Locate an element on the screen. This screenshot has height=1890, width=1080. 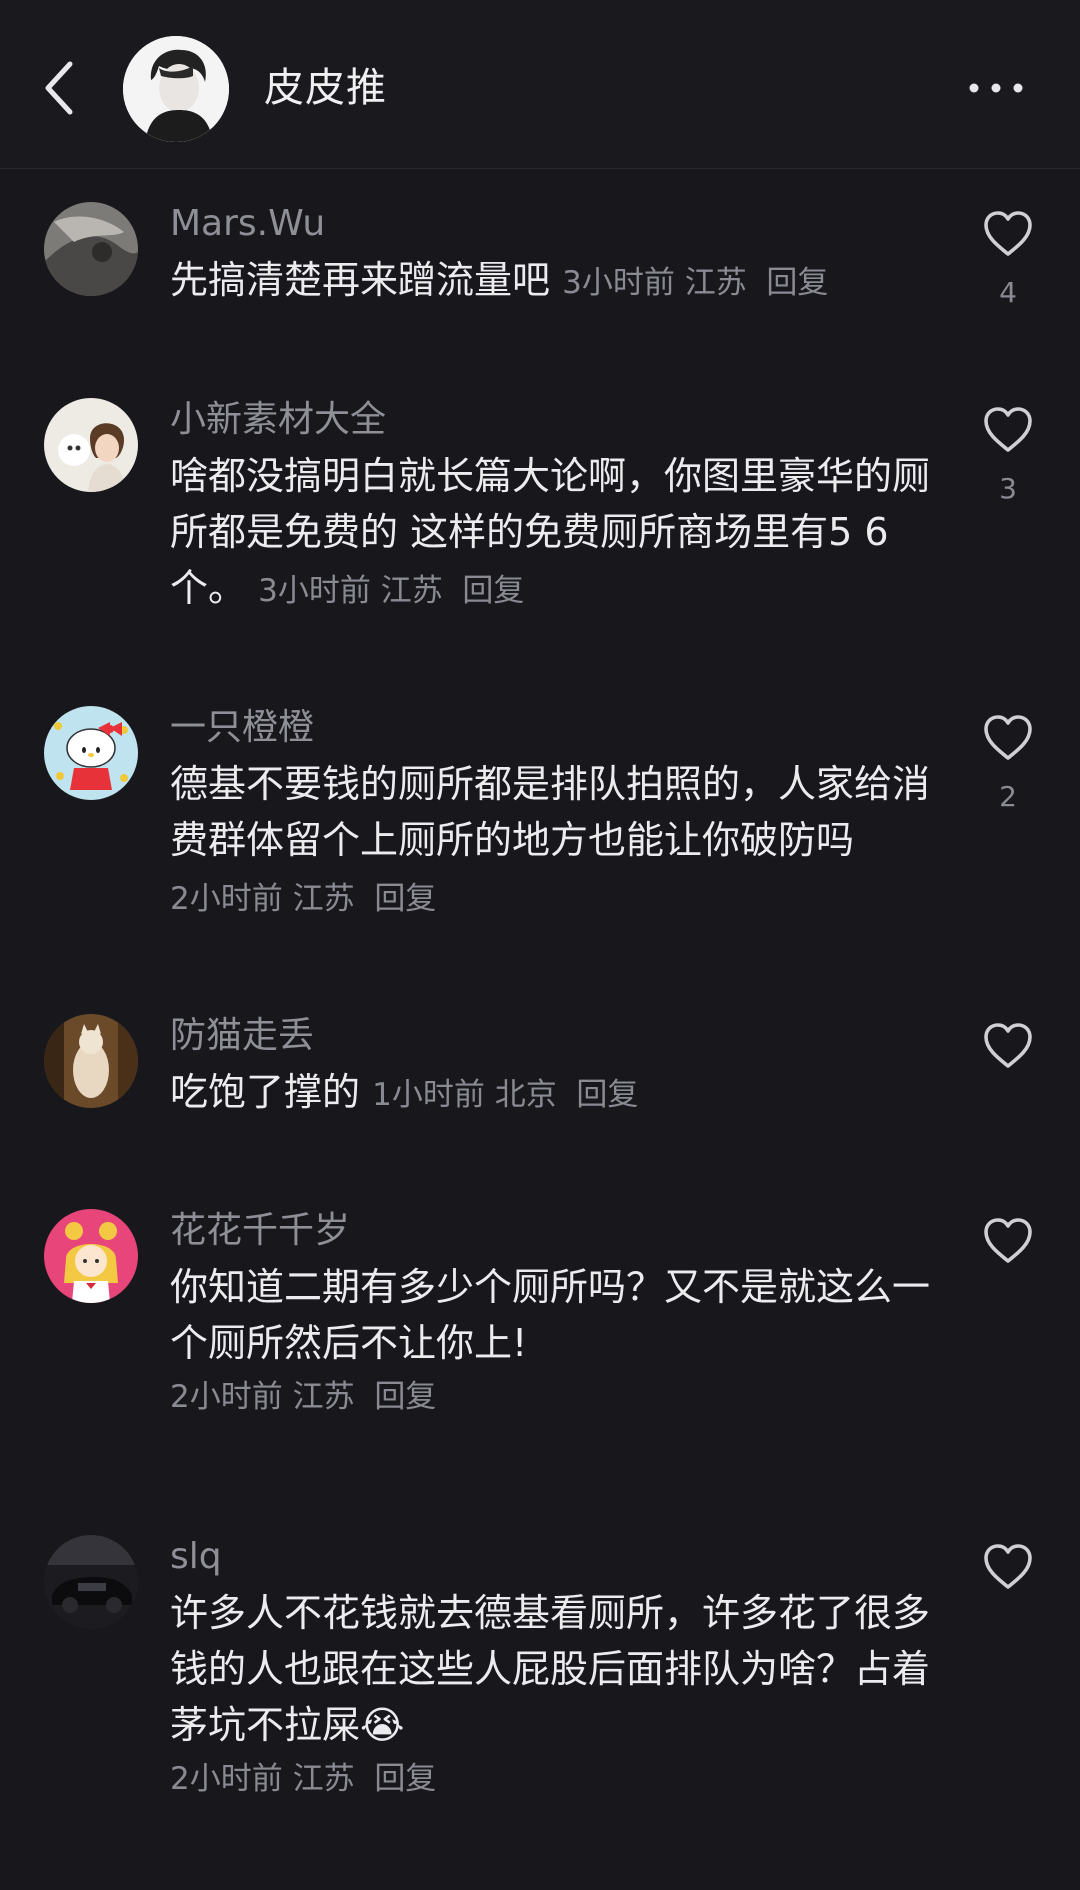
commenter-name: 一只橙橙 is located at coordinates (242, 728).